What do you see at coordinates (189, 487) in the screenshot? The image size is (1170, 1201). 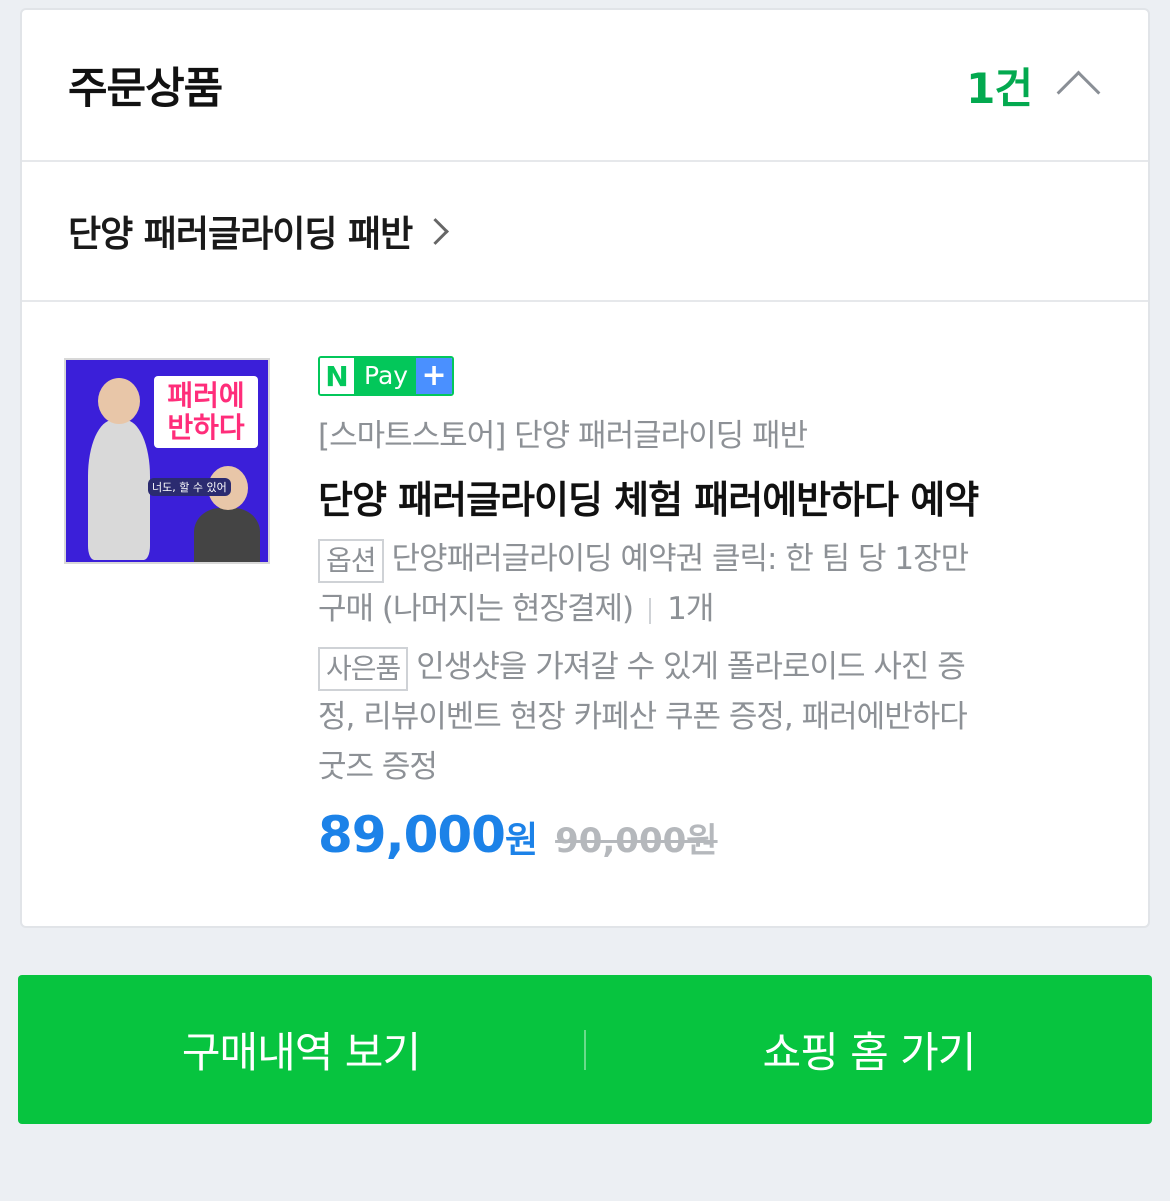 I see `thumbnail-caption: 너도, 할 수 있어` at bounding box center [189, 487].